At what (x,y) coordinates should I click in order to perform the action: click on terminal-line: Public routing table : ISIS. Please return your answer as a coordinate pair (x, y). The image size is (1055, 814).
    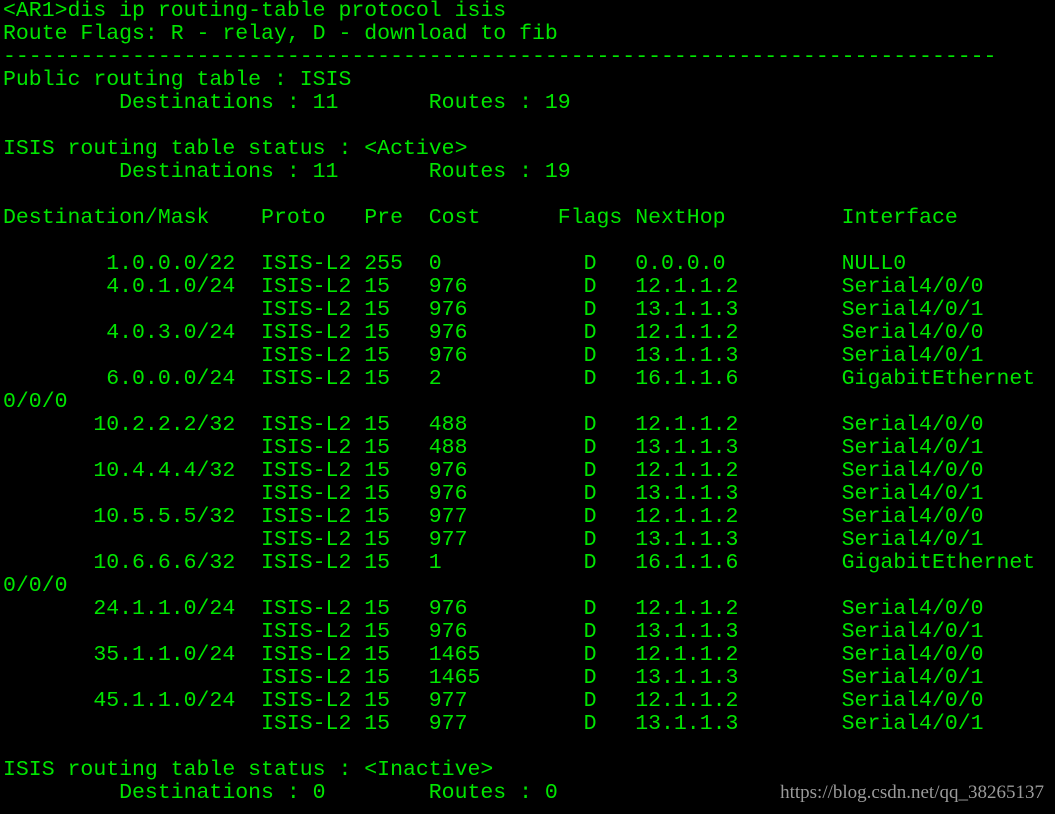
    Looking at the image, I should click on (177, 80).